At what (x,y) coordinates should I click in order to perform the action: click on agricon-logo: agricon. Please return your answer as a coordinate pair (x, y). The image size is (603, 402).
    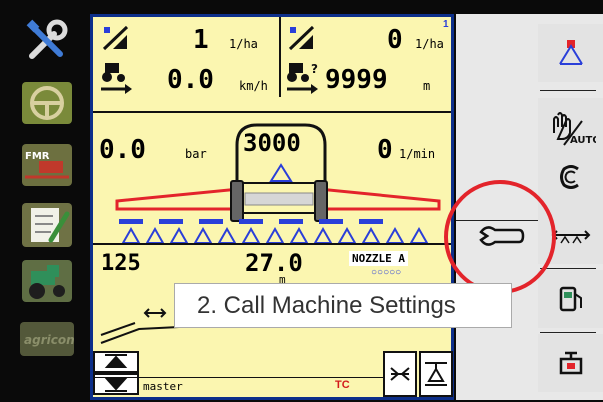
    Looking at the image, I should click on (47, 339).